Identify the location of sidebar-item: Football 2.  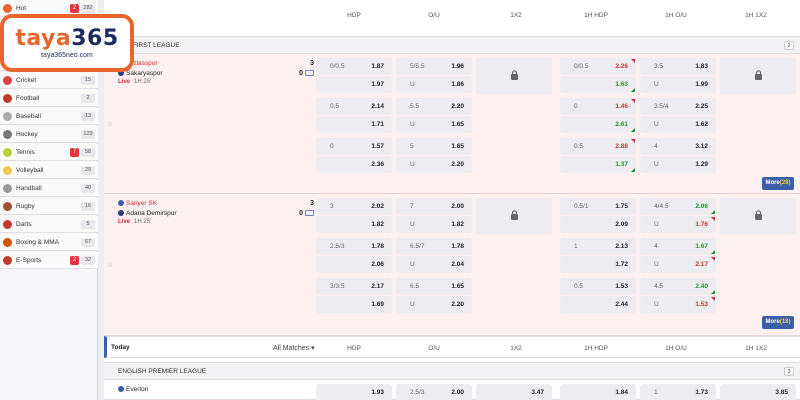
(49, 98).